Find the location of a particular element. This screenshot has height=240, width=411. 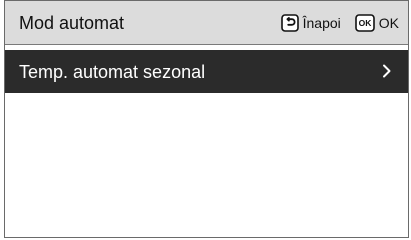

page-title: Mod automat is located at coordinates (72, 23).